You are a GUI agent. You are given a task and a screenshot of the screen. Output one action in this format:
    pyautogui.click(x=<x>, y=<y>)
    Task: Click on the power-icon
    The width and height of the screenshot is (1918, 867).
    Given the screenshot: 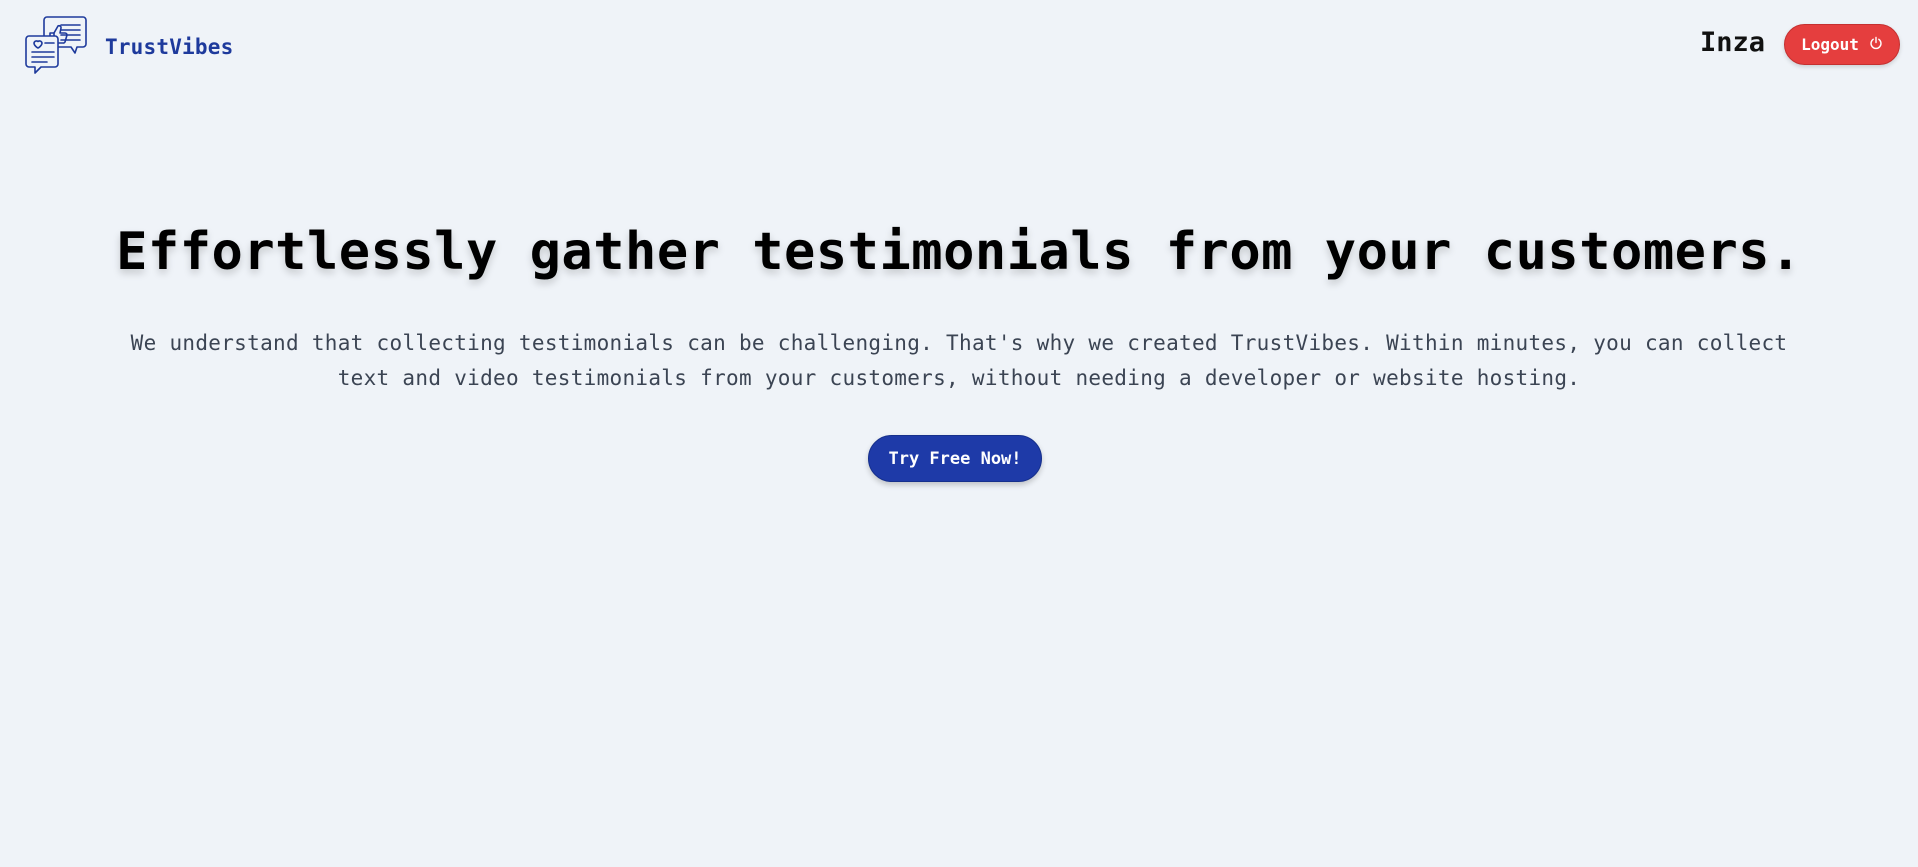 What is the action you would take?
    pyautogui.click(x=1876, y=44)
    